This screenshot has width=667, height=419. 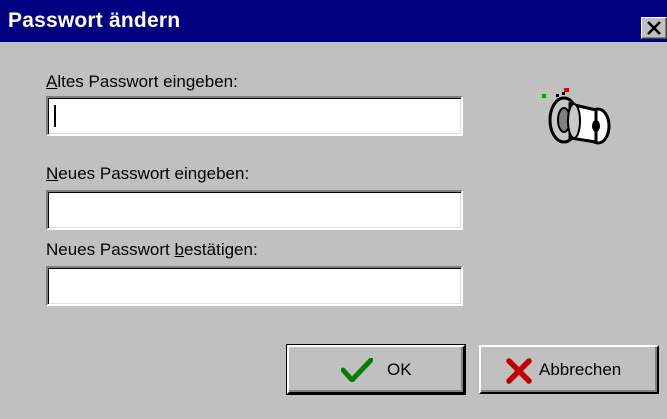 What do you see at coordinates (179, 249) in the screenshot?
I see `confirm-password-label-accesskey: b` at bounding box center [179, 249].